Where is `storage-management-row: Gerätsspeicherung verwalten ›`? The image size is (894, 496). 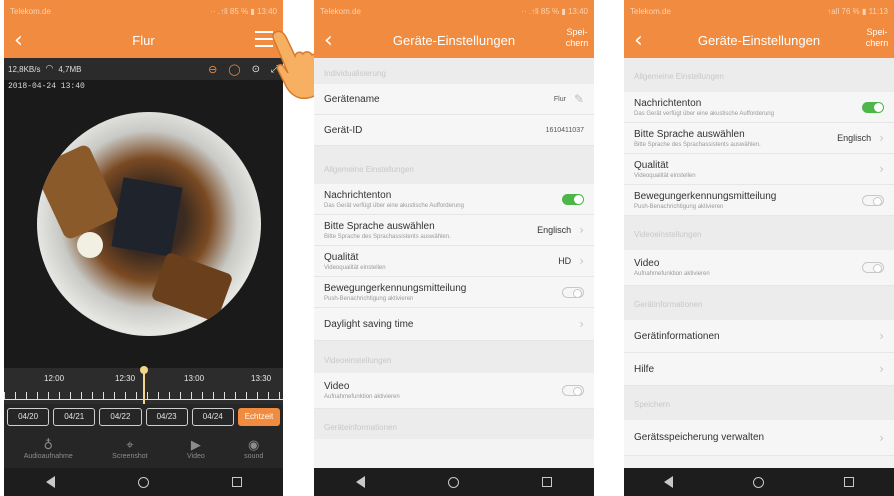
storage-management-row: Gerätsspeicherung verwalten › is located at coordinates (759, 438).